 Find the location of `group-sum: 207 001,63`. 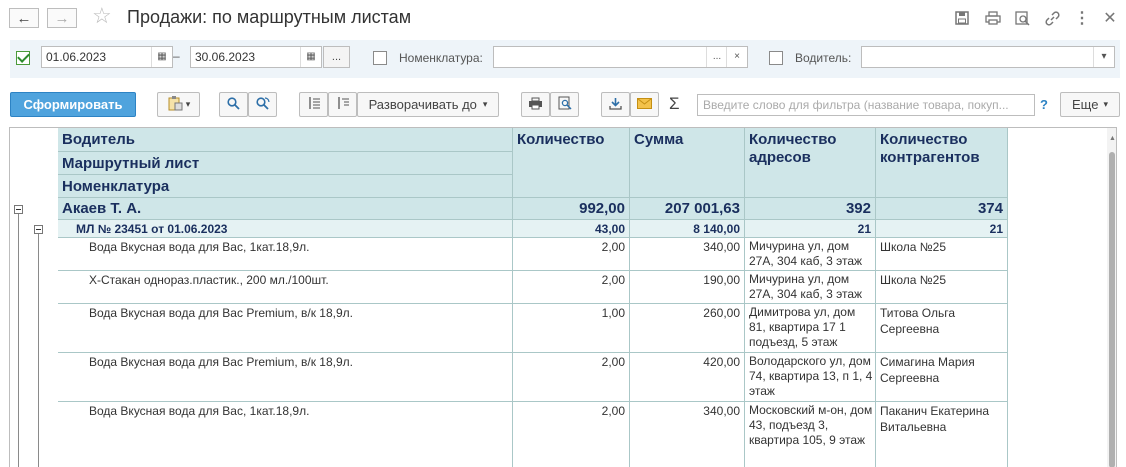

group-sum: 207 001,63 is located at coordinates (687, 209).